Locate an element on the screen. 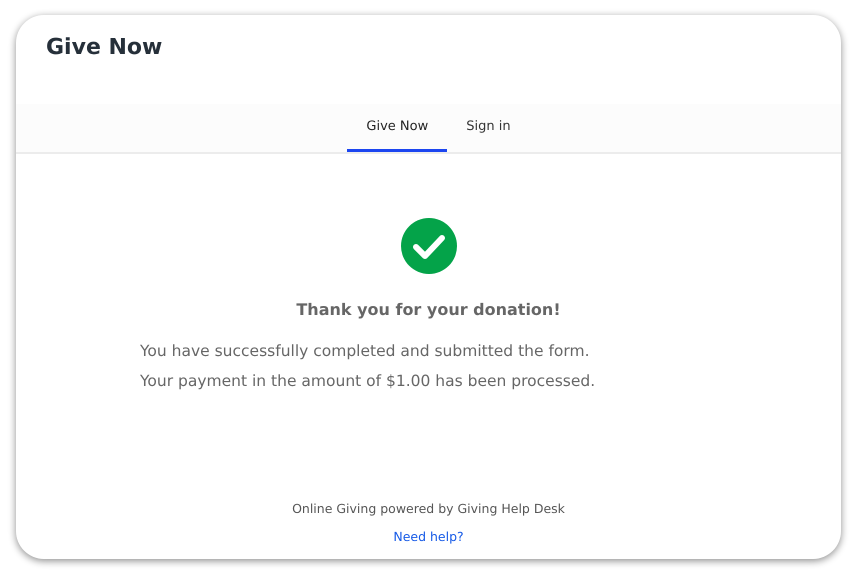 Image resolution: width=857 pixels, height=577 pixels. tab: Sign in is located at coordinates (488, 128).